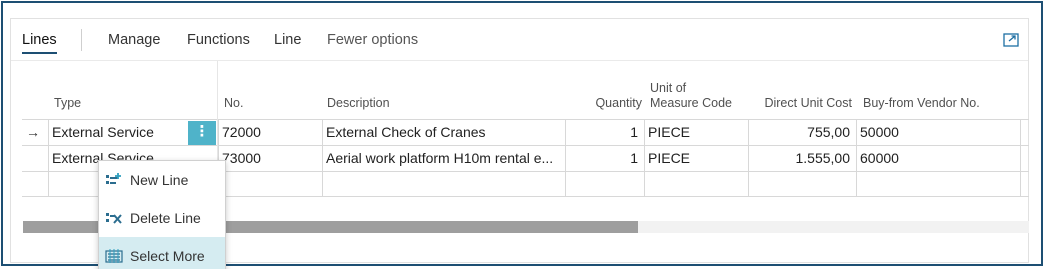 The width and height of the screenshot is (1044, 269). Describe the element at coordinates (134, 40) in the screenshot. I see `manage-menu: Manage` at that location.